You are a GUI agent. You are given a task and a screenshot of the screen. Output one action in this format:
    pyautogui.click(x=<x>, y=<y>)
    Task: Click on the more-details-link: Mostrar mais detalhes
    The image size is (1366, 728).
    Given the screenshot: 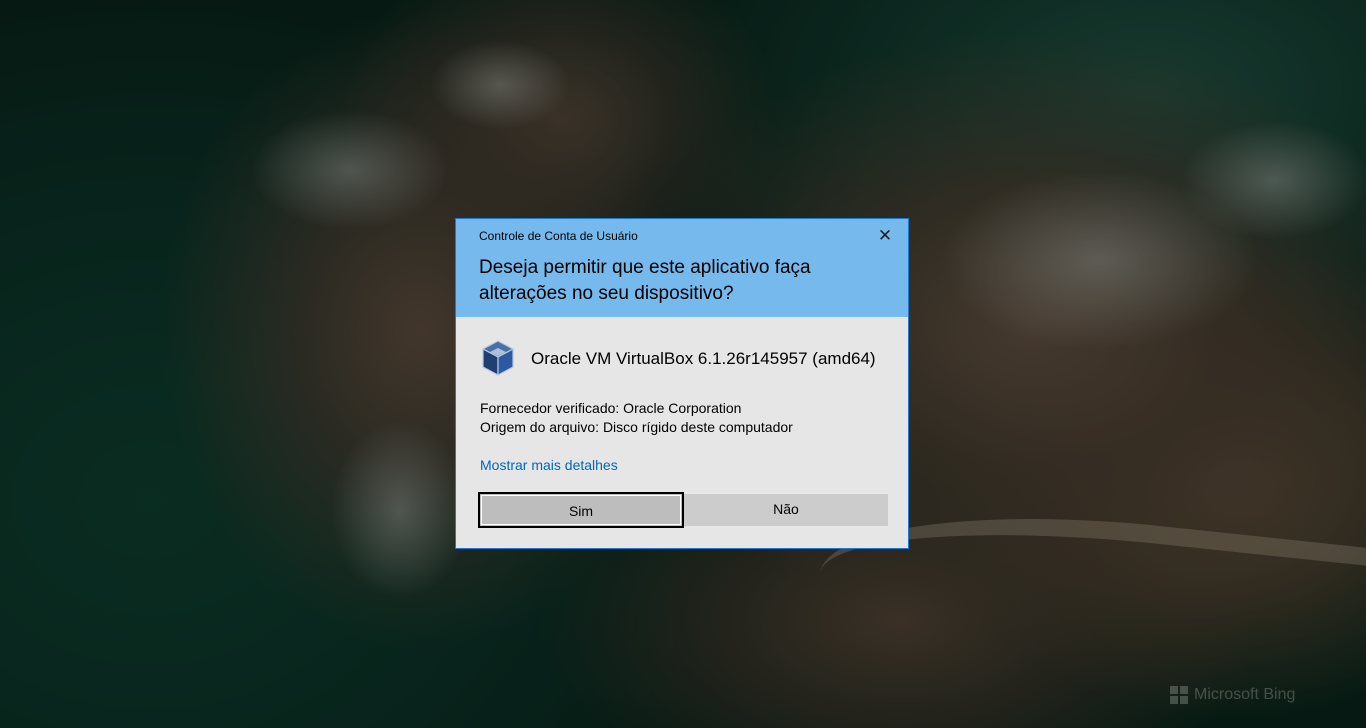 What is the action you would take?
    pyautogui.click(x=549, y=465)
    